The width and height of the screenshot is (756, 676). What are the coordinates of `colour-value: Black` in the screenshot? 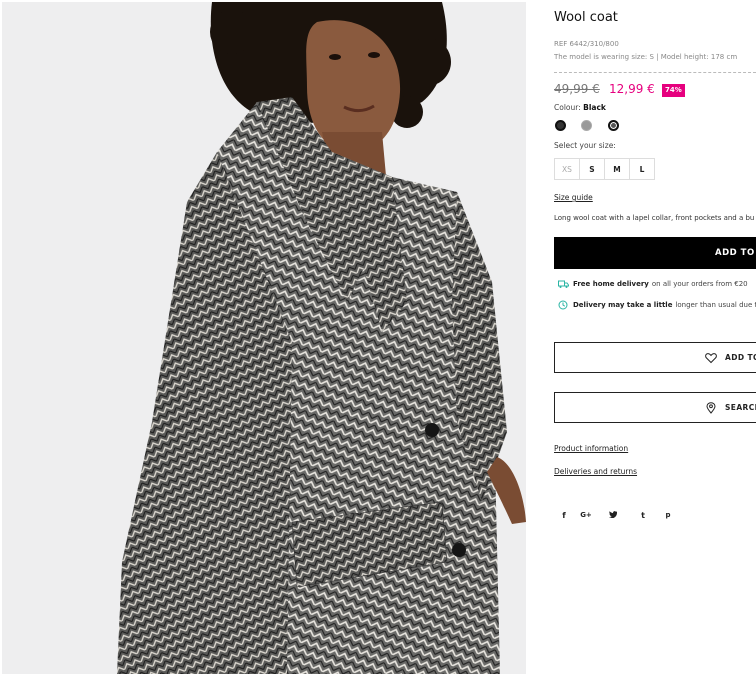 It's located at (594, 107).